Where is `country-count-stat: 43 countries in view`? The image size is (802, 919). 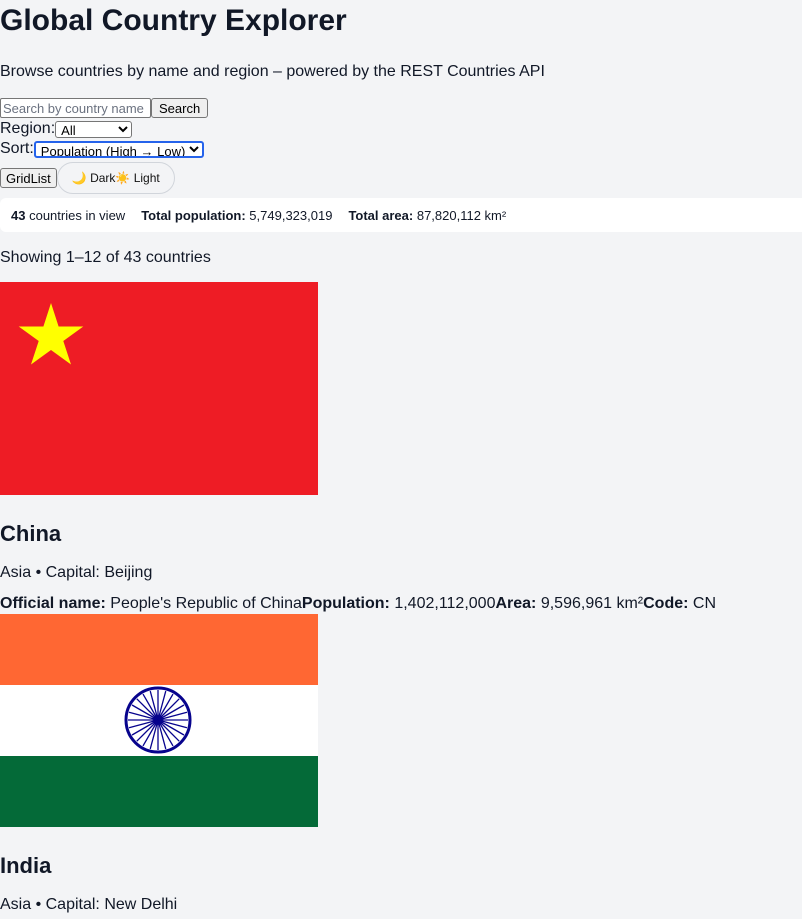 country-count-stat: 43 countries in view is located at coordinates (68, 215).